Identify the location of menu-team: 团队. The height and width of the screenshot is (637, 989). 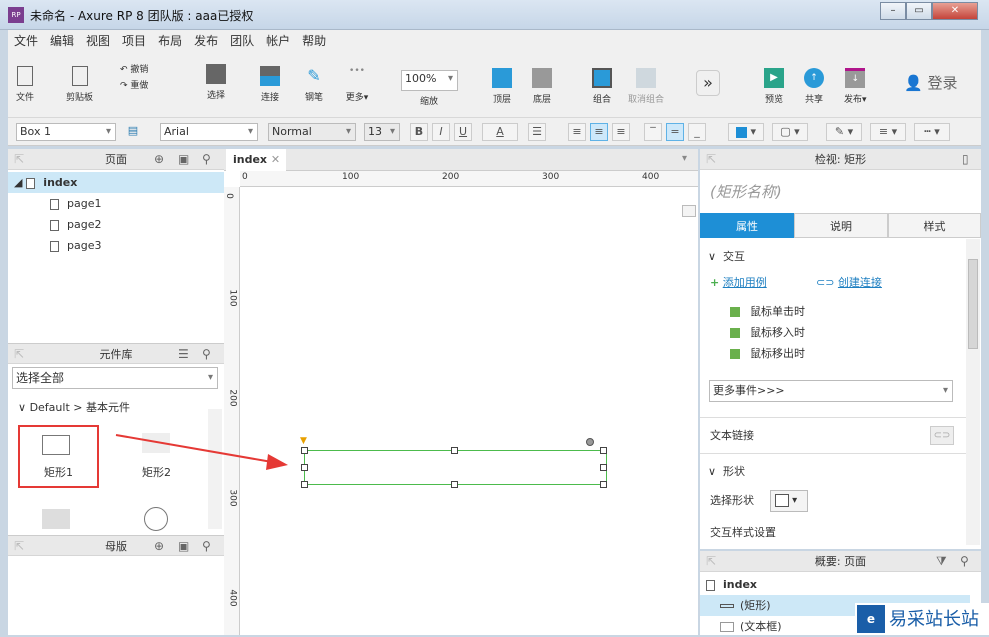
(242, 41).